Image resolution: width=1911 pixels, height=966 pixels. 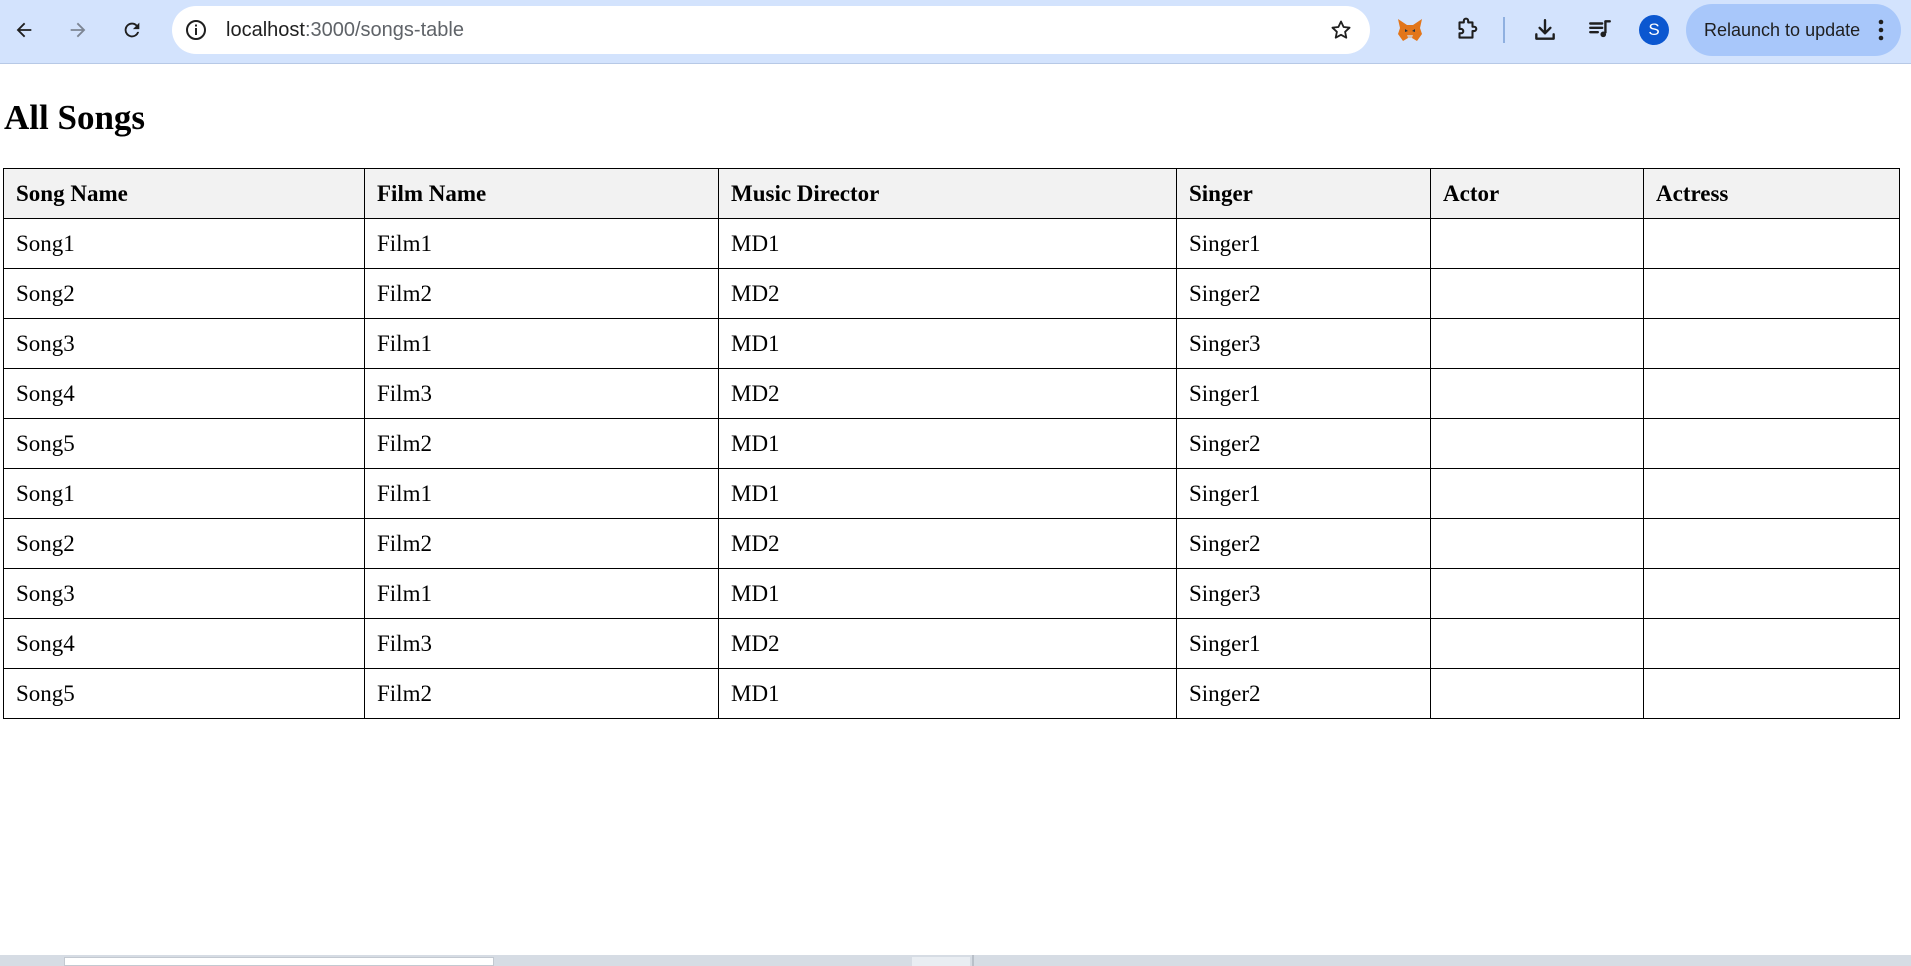 I want to click on arrow-left-icon, so click(x=24, y=30).